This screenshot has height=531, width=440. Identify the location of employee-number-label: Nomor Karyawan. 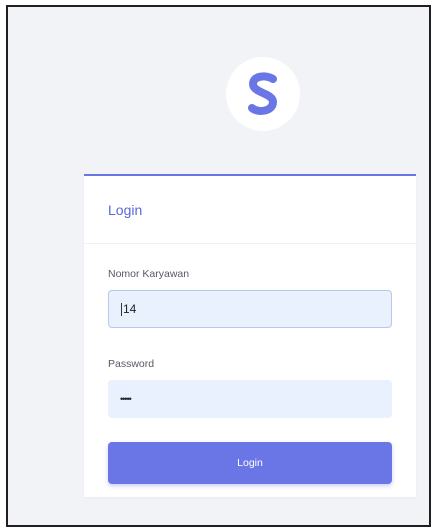
(149, 274).